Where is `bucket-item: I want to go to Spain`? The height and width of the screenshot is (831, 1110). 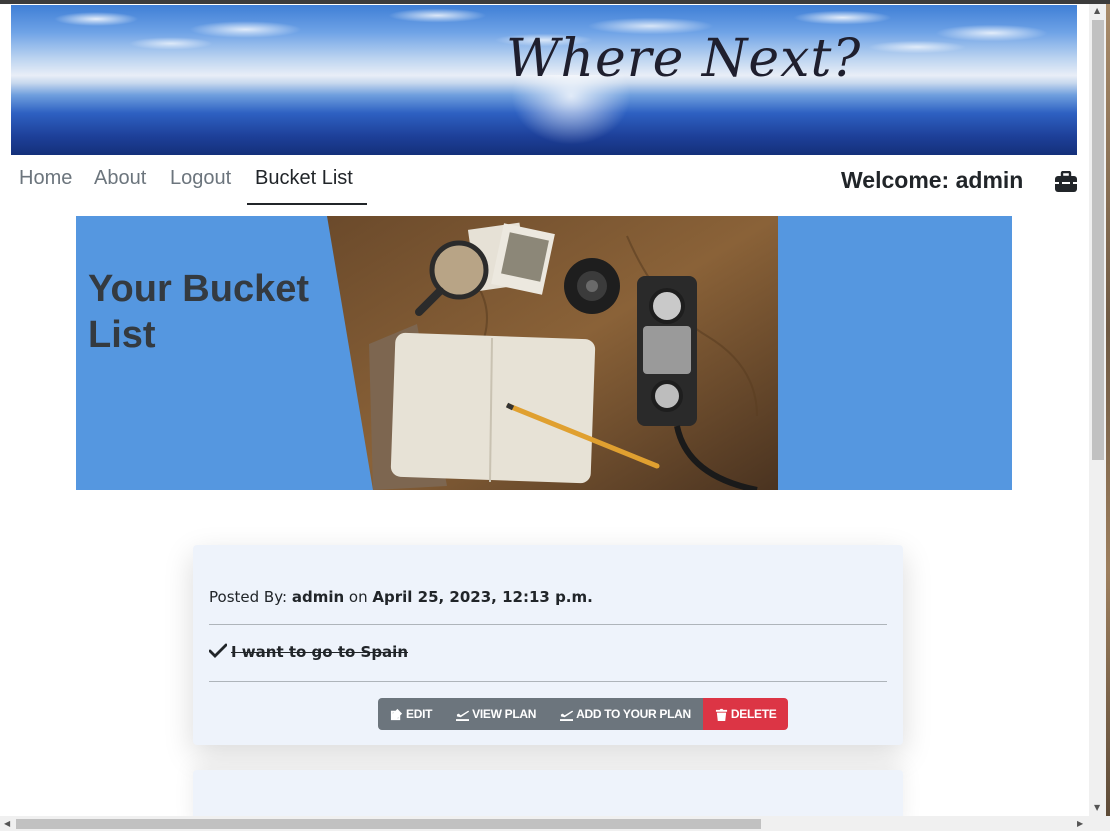
bucket-item: I want to go to Spain is located at coordinates (308, 652).